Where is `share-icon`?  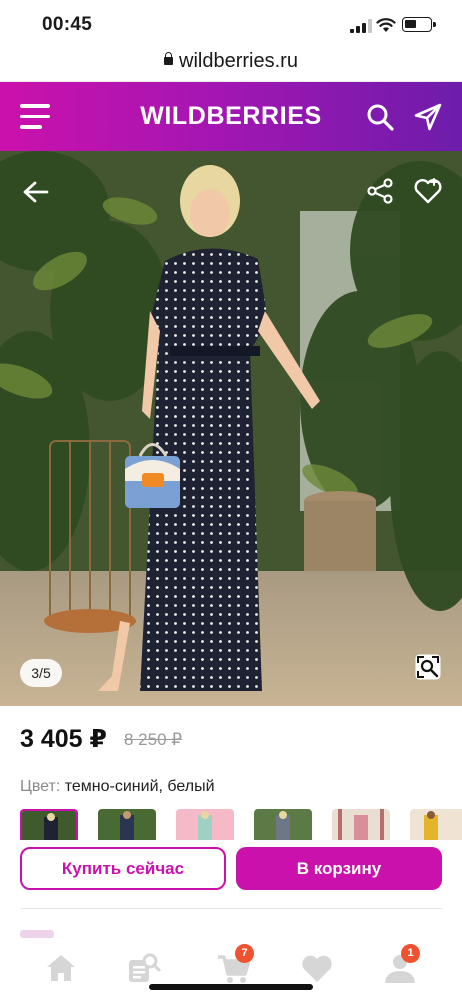
share-icon is located at coordinates (380, 191).